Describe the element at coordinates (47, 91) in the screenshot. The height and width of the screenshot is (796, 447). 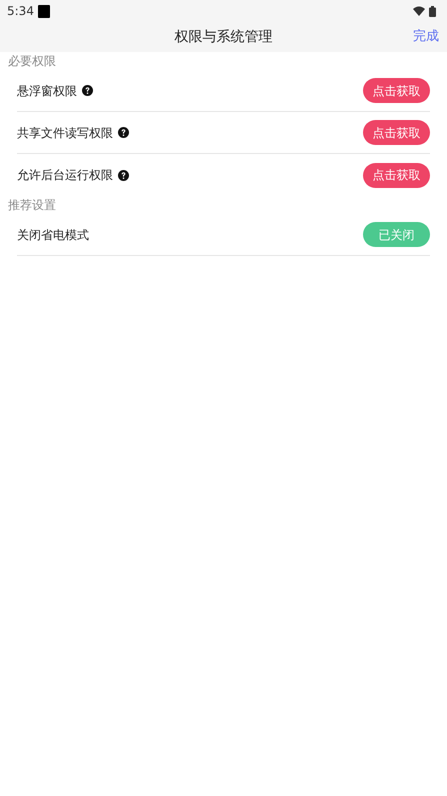
I see `permission-label: 悬浮窗权限` at that location.